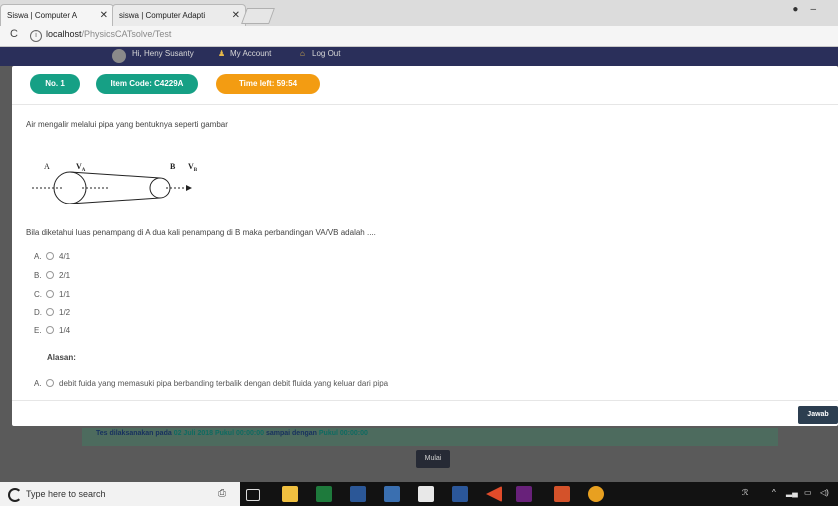  What do you see at coordinates (38, 294) in the screenshot?
I see `option-letter: C.` at bounding box center [38, 294].